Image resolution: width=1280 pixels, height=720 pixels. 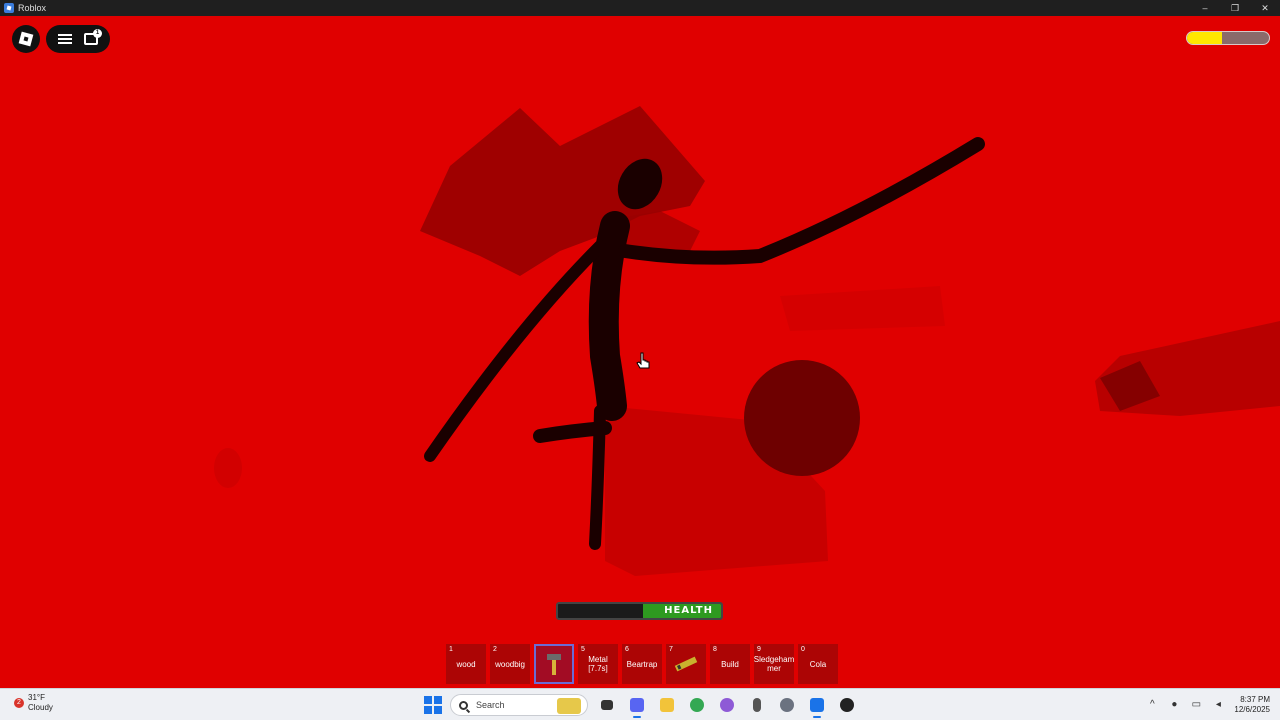 I want to click on hotbar-slot-label: Cola, so click(x=818, y=664).